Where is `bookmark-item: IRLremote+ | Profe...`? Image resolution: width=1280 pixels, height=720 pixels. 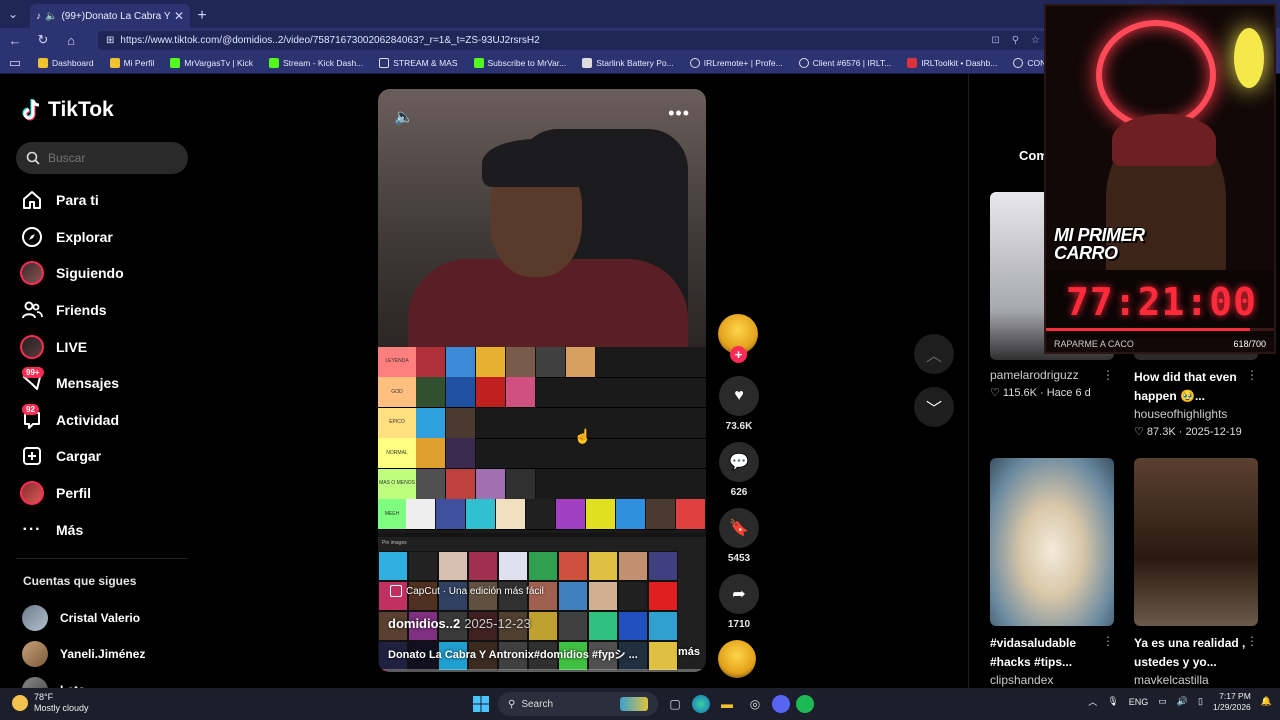 bookmark-item: IRLremote+ | Profe... is located at coordinates (736, 62).